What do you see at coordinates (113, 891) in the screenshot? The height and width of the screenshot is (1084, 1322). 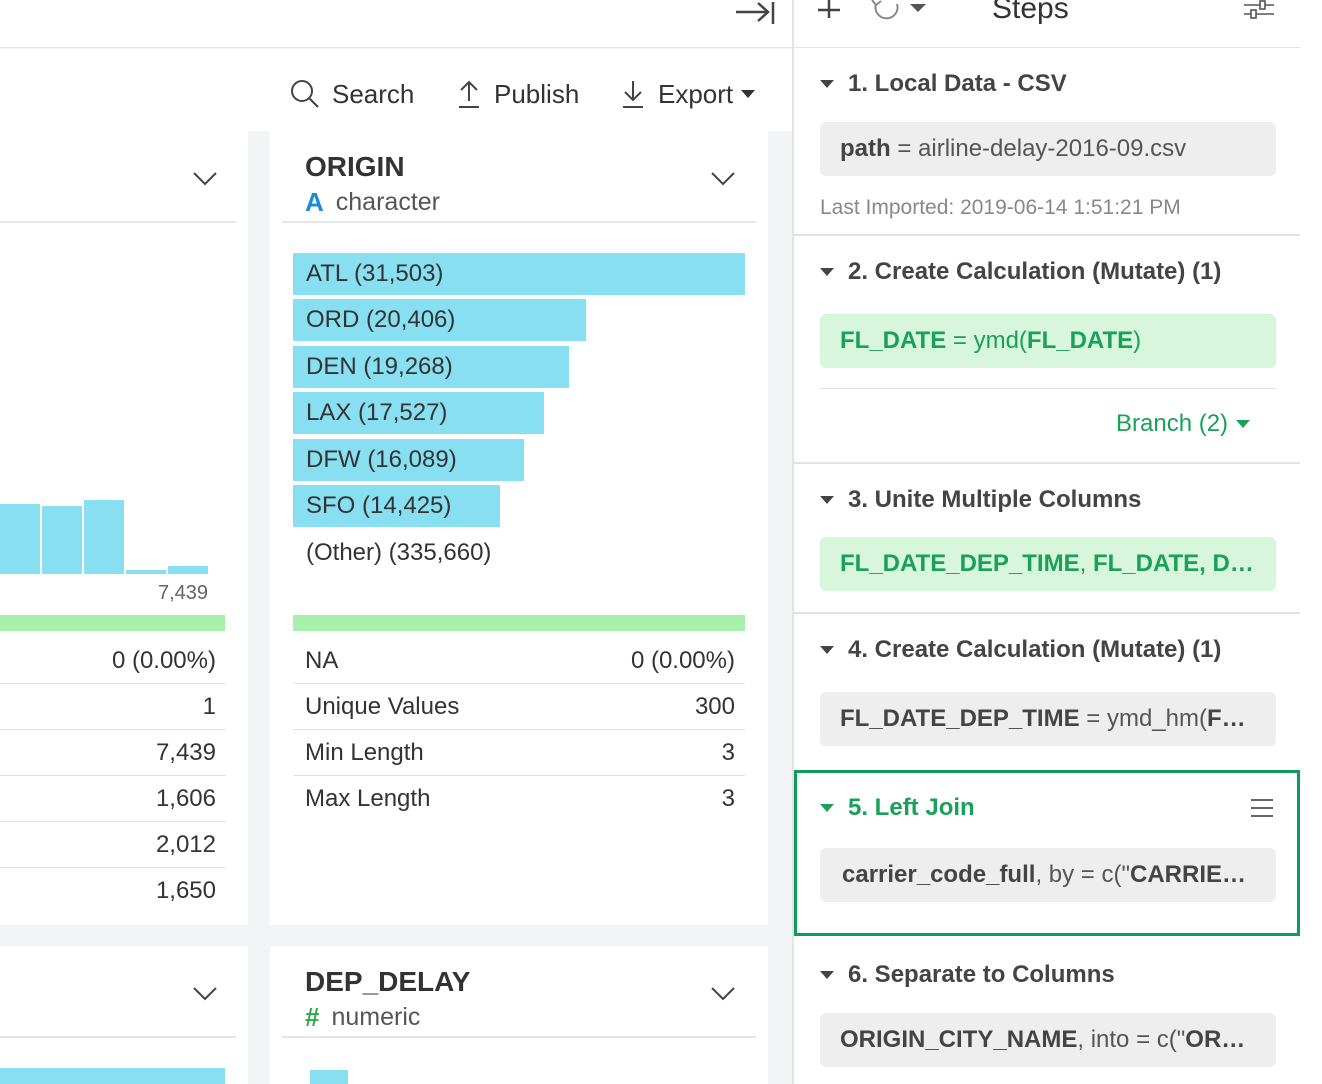 I see `stat-row: 1,650` at bounding box center [113, 891].